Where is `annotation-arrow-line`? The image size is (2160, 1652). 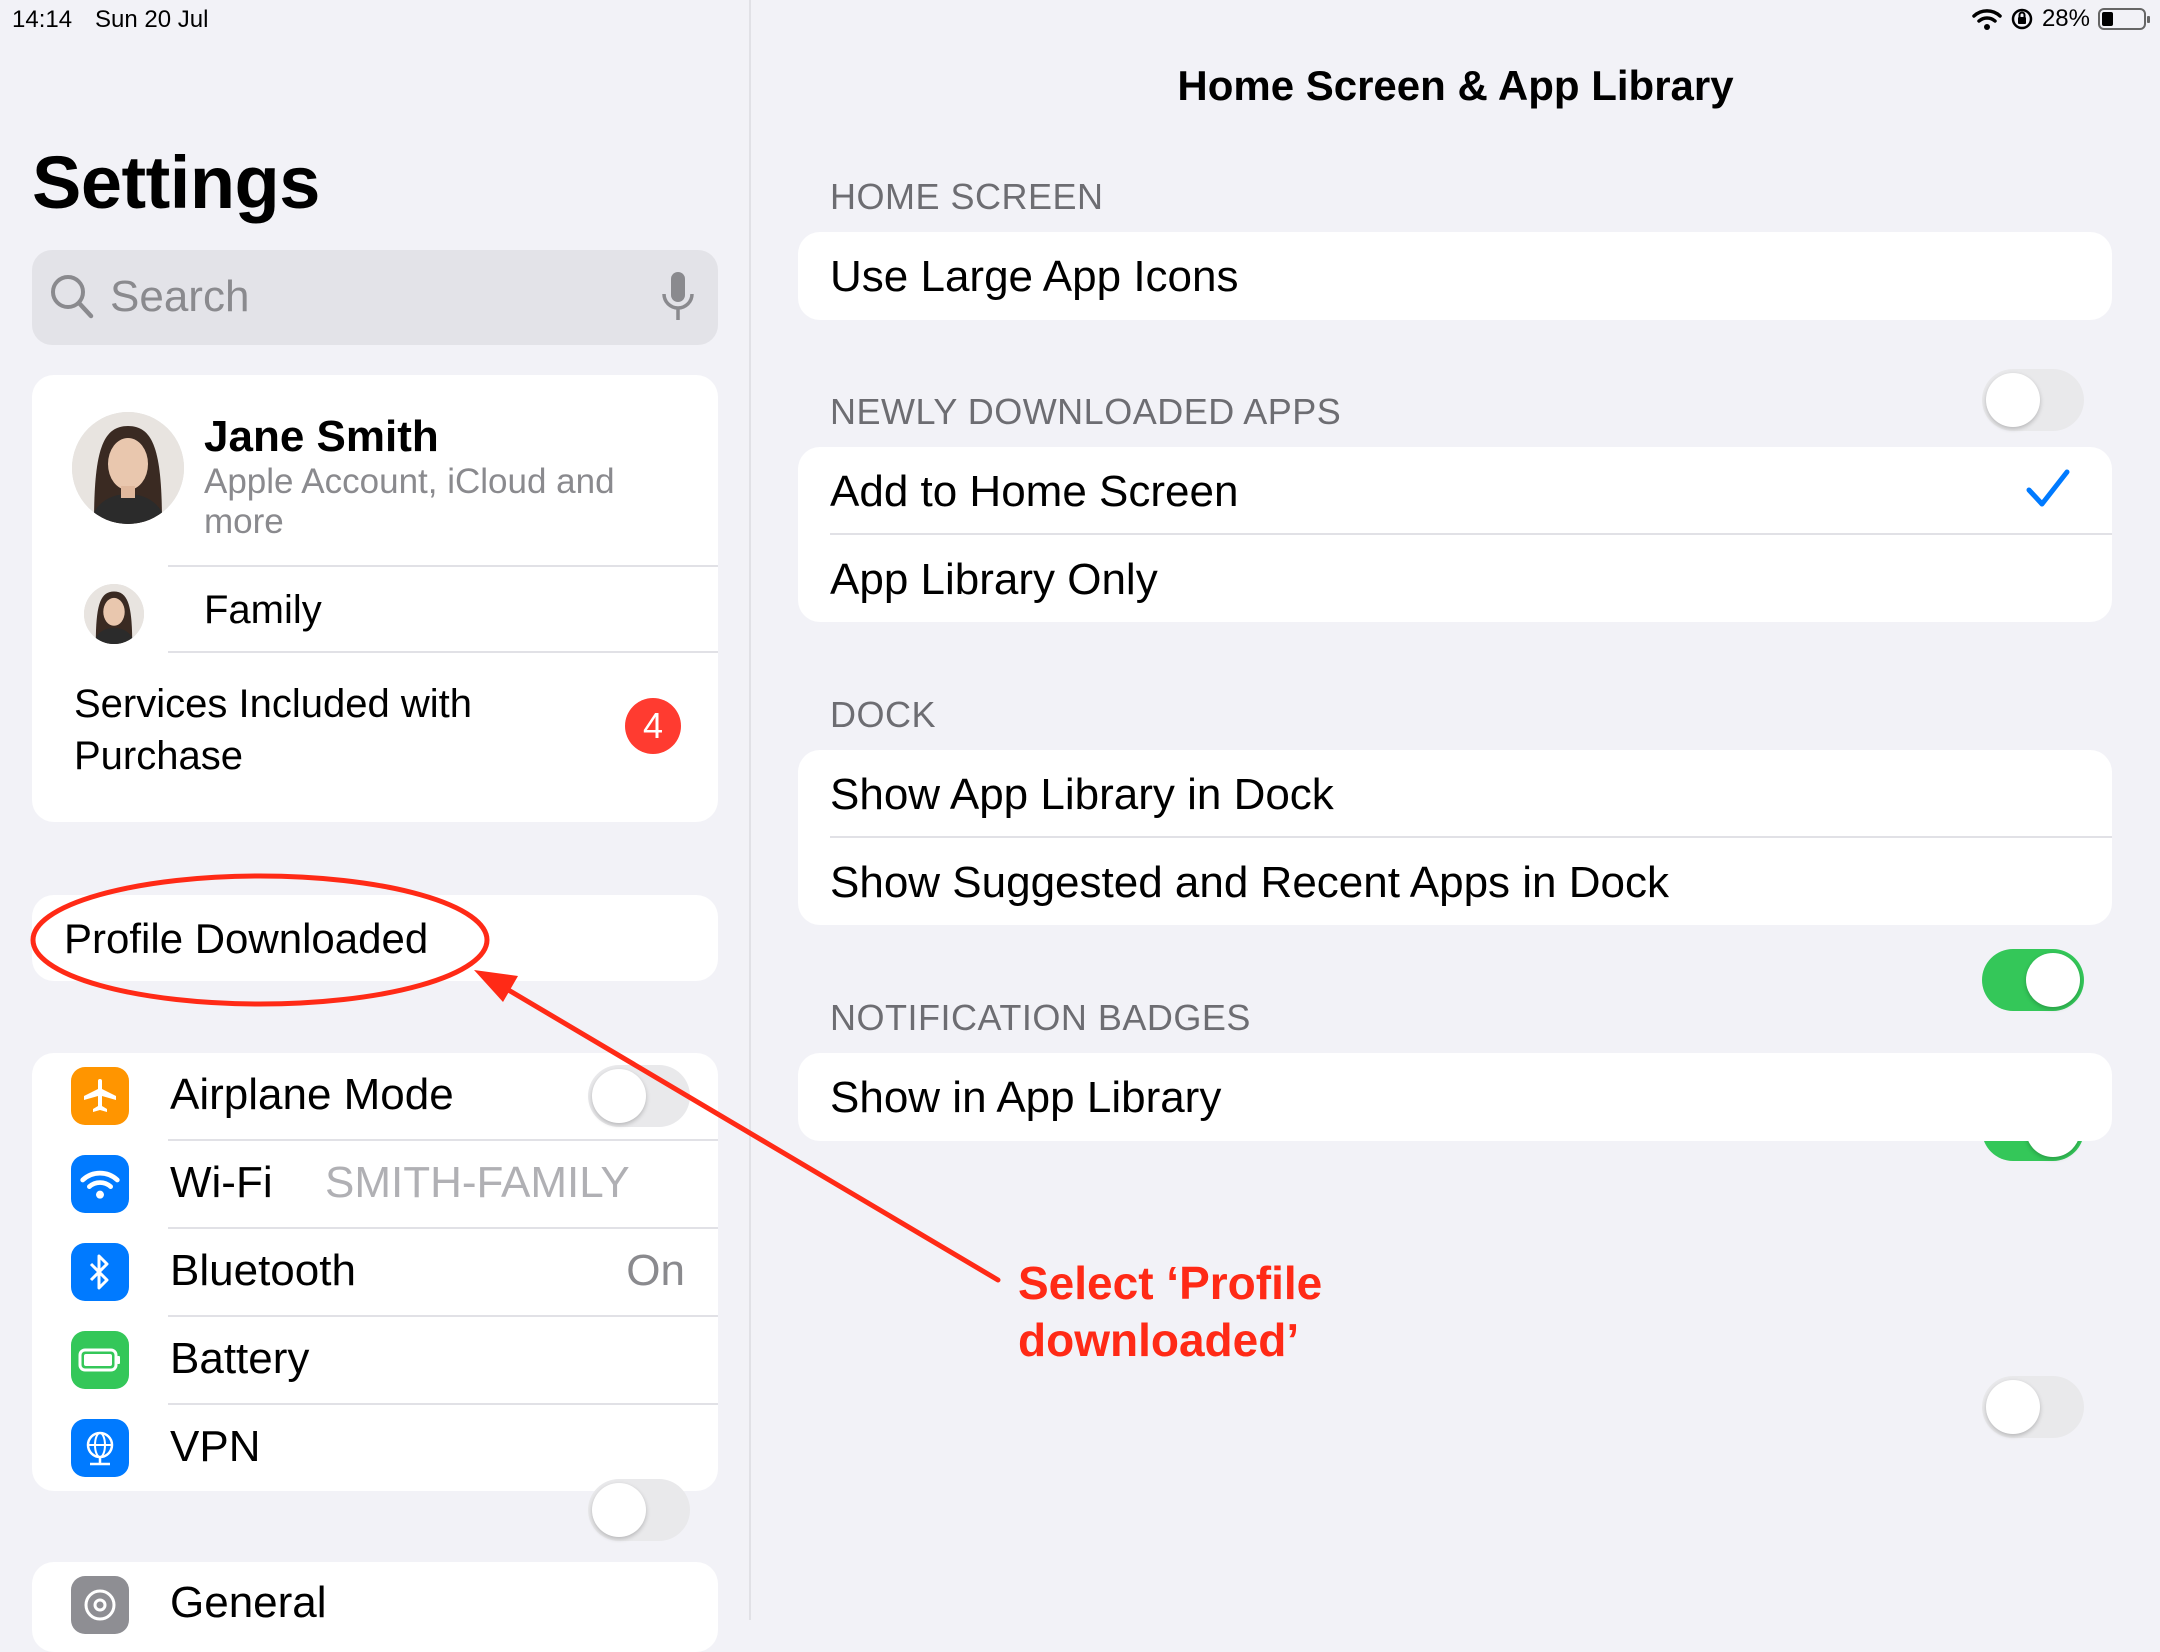 annotation-arrow-line is located at coordinates (749, 1132).